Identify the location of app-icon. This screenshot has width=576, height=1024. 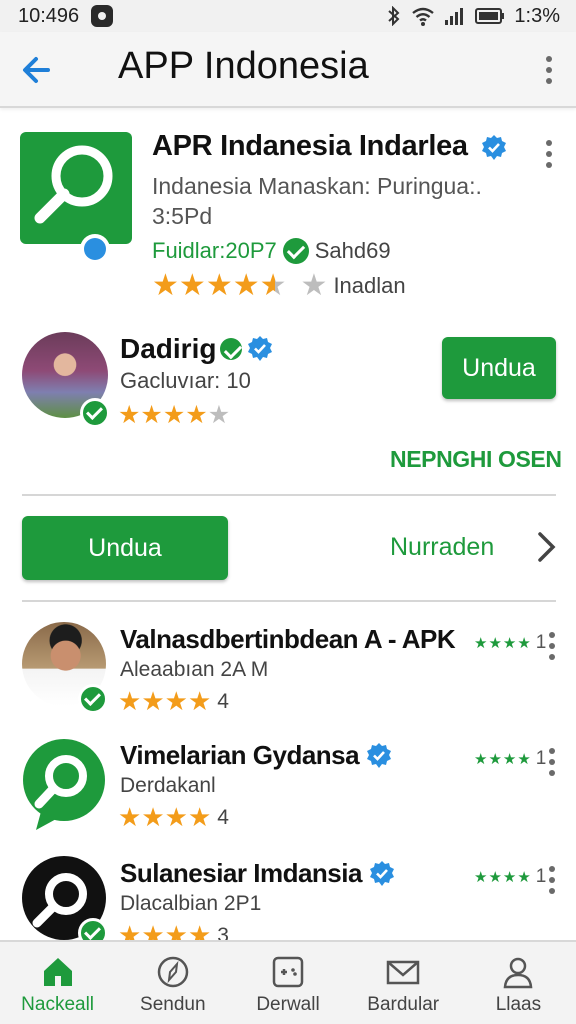
(76, 188).